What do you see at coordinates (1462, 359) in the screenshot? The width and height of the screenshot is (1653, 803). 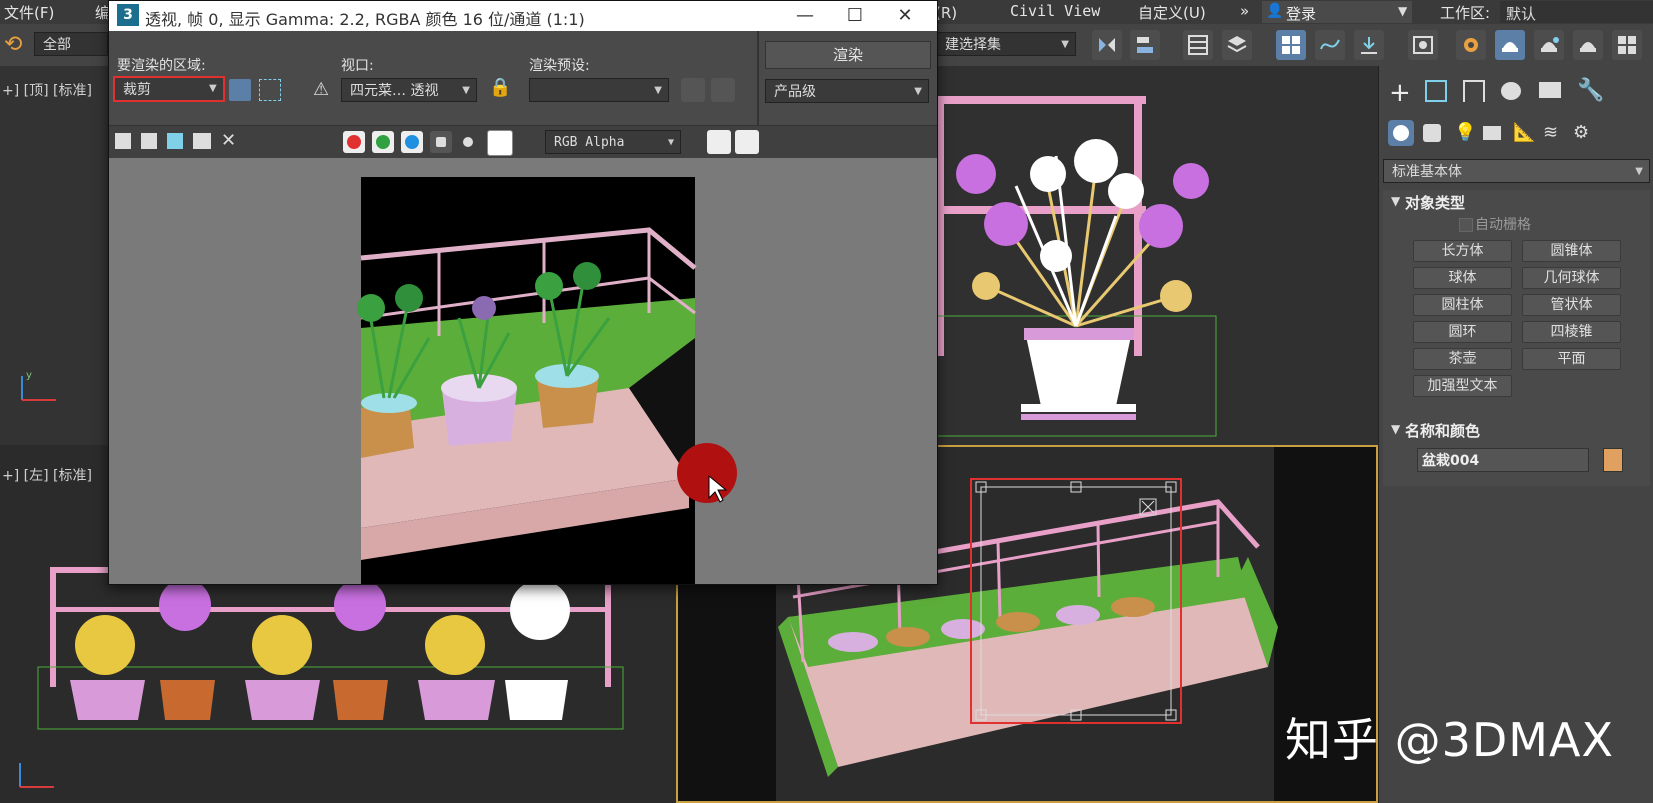 I see `teapot-button: 茶壶` at bounding box center [1462, 359].